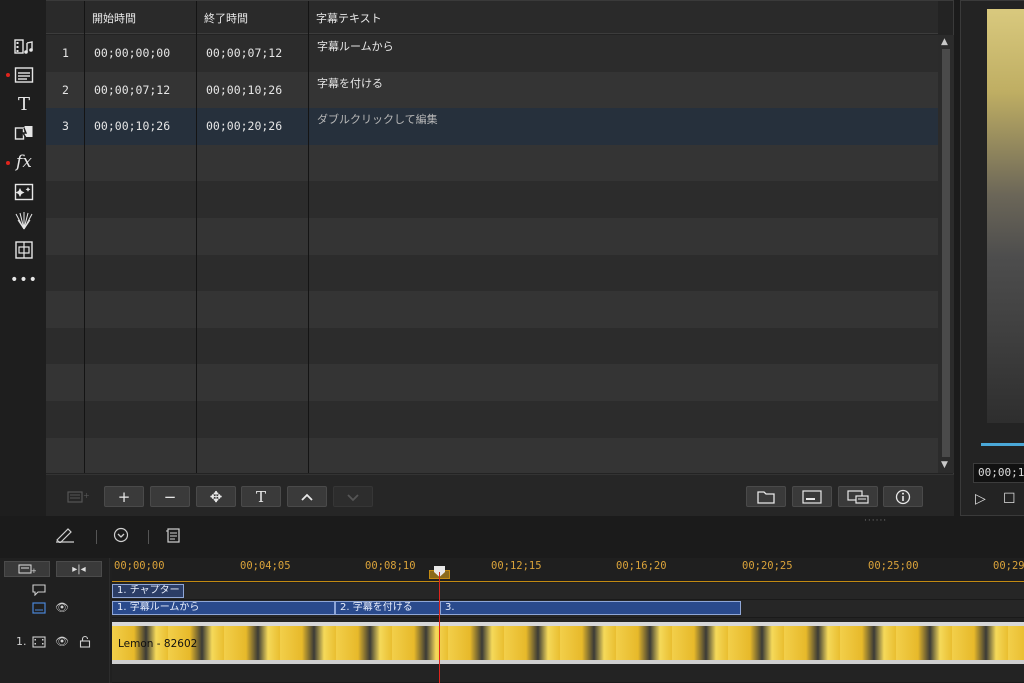 The width and height of the screenshot is (1024, 683). What do you see at coordinates (858, 496) in the screenshot?
I see `export-subtitle-icon` at bounding box center [858, 496].